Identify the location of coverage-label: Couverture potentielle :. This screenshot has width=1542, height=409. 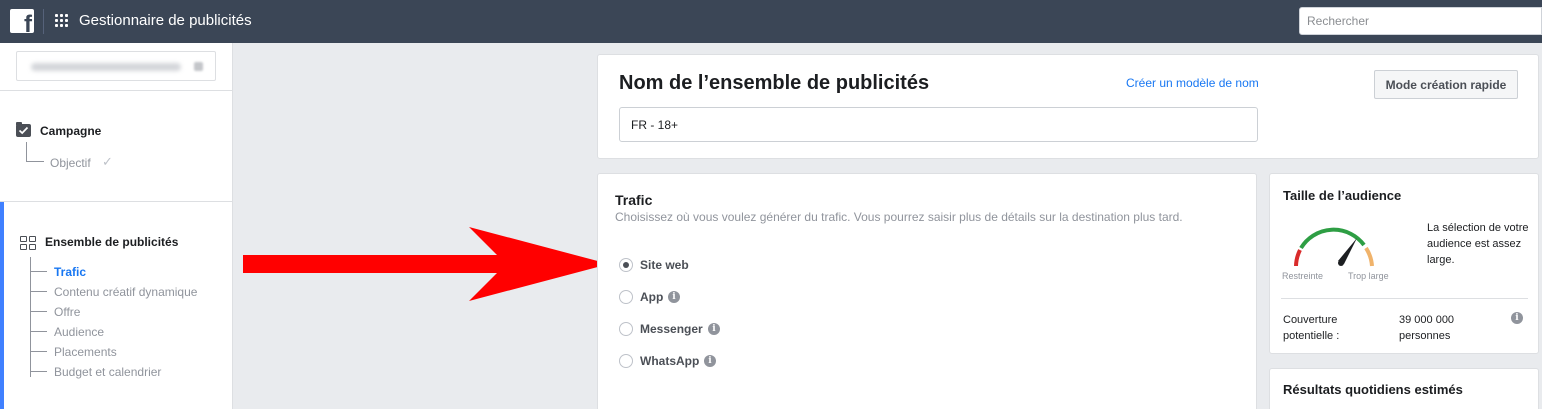
(1311, 328).